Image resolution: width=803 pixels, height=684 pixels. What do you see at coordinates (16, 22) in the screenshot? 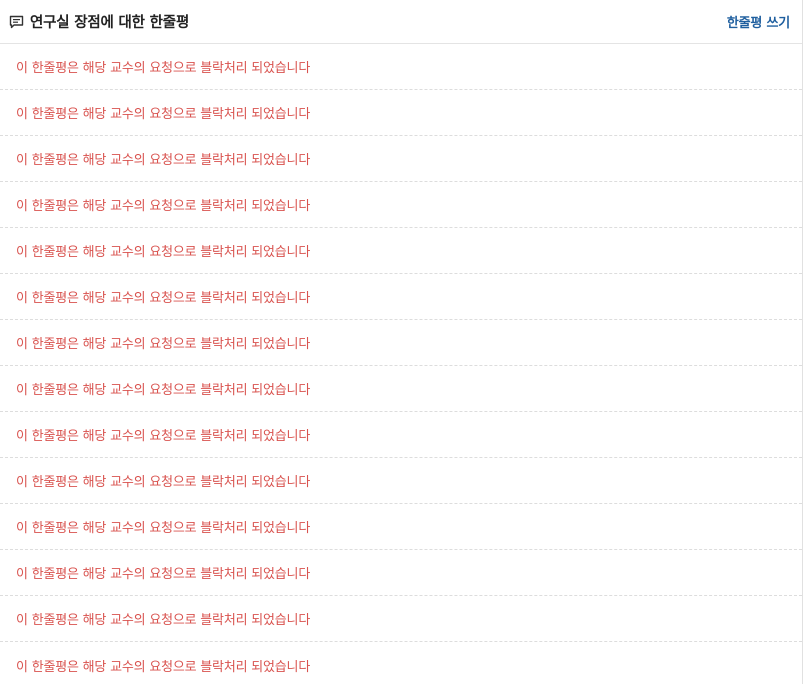
I see `comment-lines-icon` at bounding box center [16, 22].